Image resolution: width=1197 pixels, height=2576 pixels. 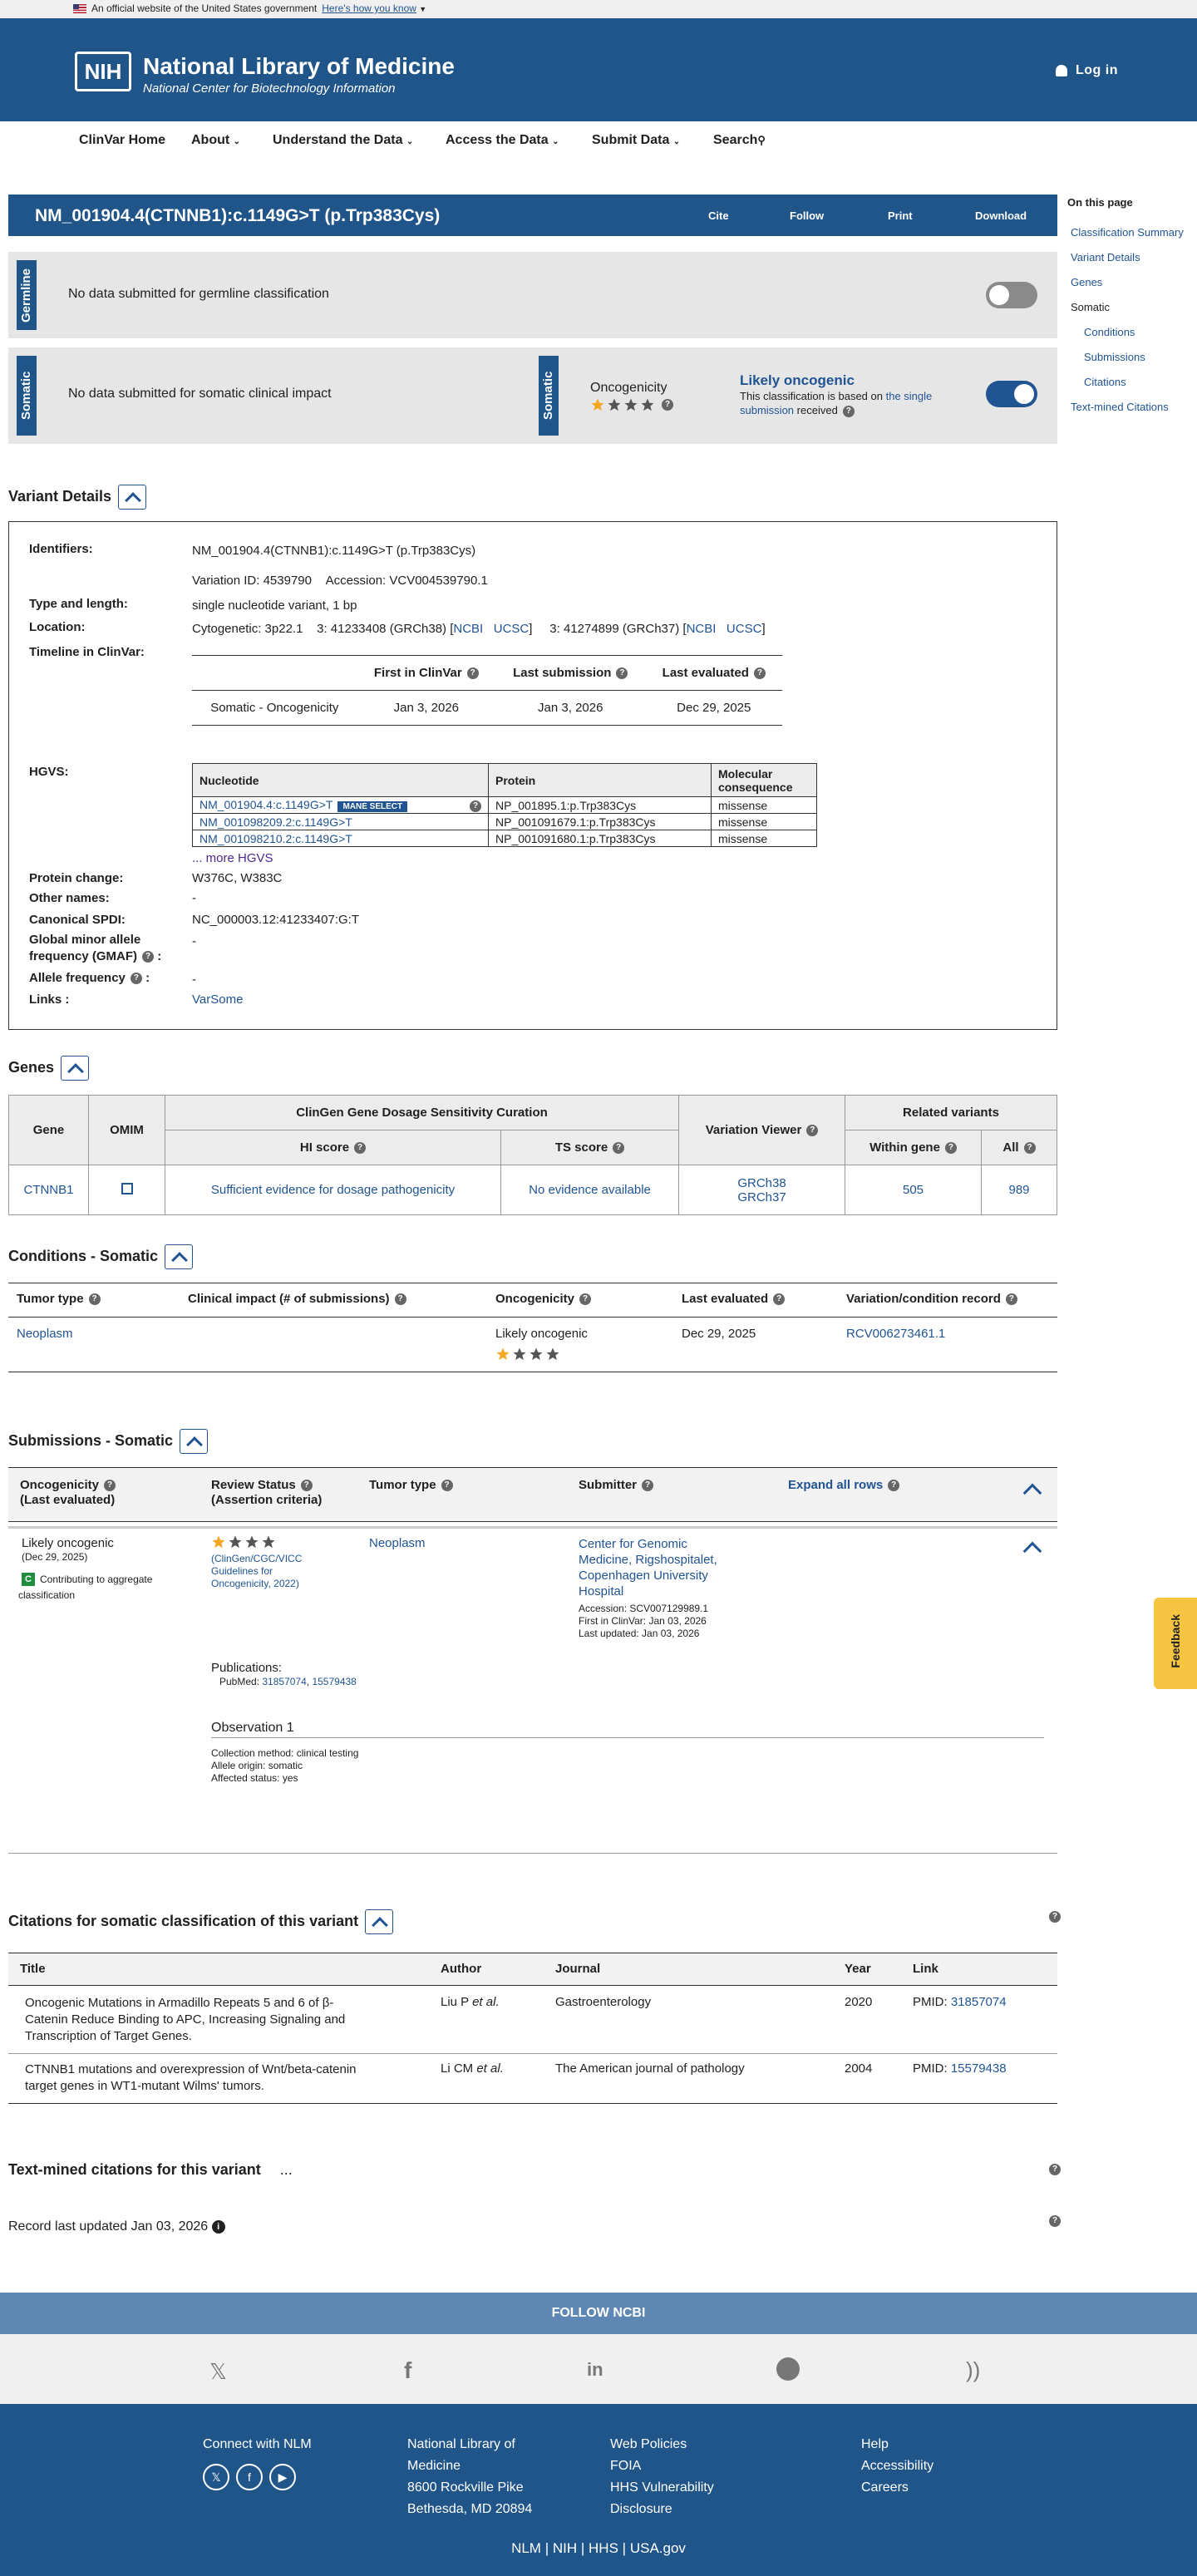 I want to click on pubmed-link-2: 15579438, so click(x=334, y=1681).